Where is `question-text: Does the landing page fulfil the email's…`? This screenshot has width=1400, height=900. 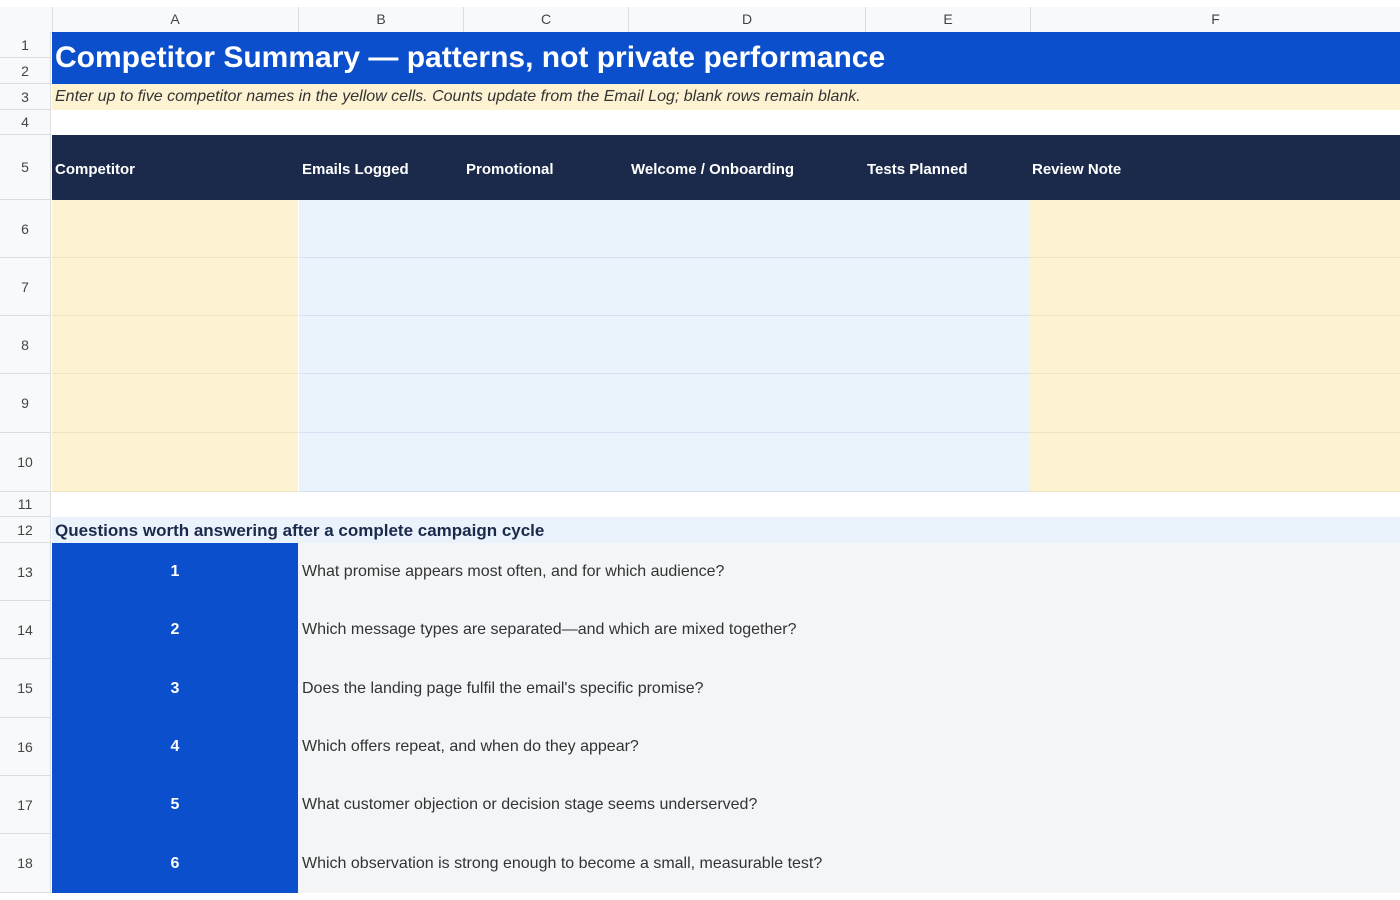 question-text: Does the landing page fulfil the email's… is located at coordinates (503, 688).